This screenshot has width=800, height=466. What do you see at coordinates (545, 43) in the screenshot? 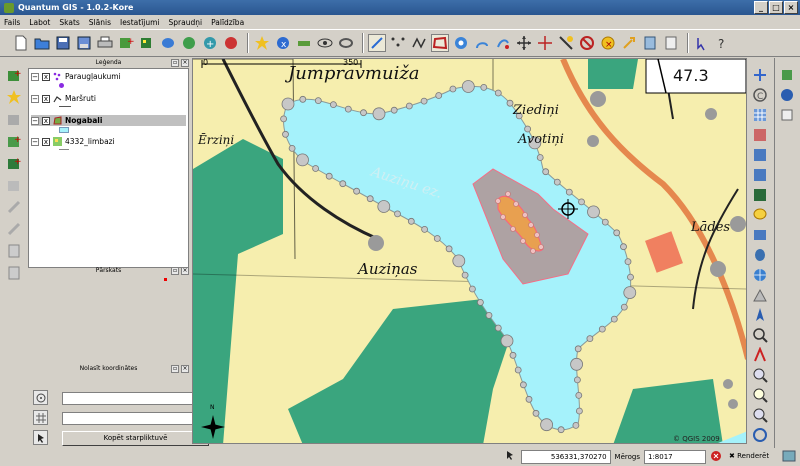
I see `delete-feature-icon` at bounding box center [545, 43].